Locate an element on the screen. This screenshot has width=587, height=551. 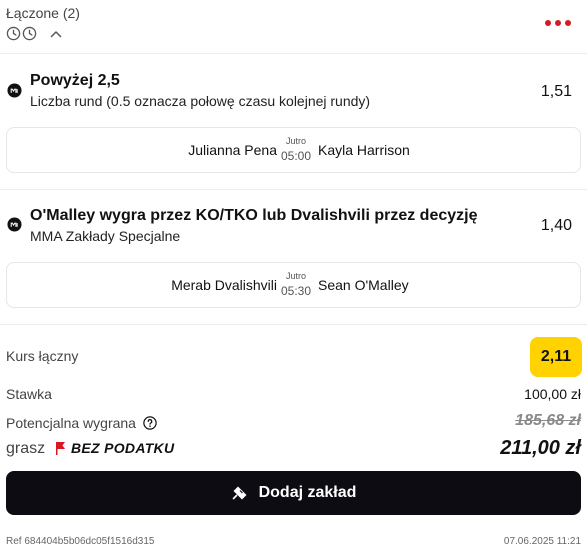
grasz-label: grasz is located at coordinates (26, 448).